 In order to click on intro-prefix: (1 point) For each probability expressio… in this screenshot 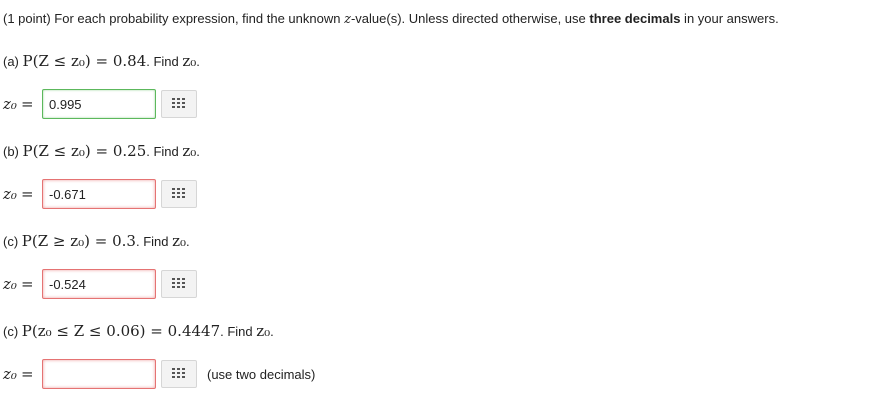, I will do `click(174, 18)`.